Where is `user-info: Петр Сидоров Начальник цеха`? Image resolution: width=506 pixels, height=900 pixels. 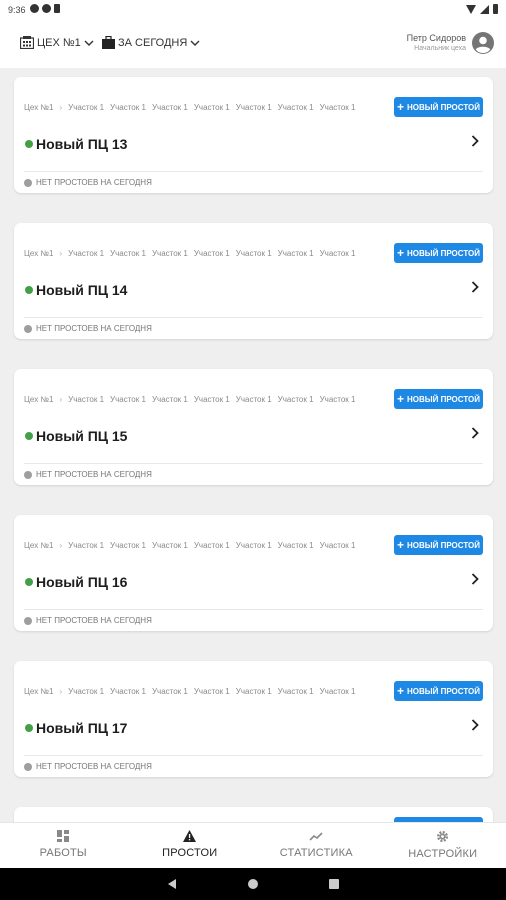 user-info: Петр Сидоров Начальник цеха is located at coordinates (436, 42).